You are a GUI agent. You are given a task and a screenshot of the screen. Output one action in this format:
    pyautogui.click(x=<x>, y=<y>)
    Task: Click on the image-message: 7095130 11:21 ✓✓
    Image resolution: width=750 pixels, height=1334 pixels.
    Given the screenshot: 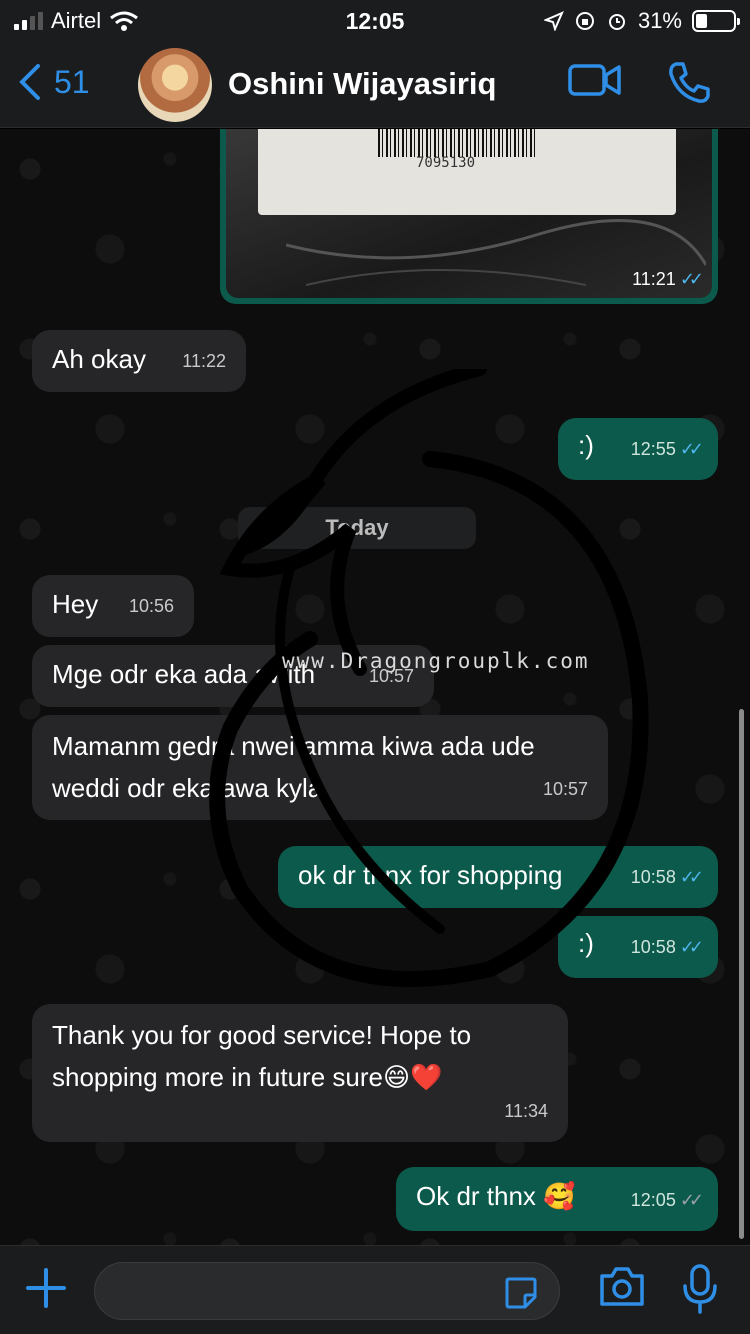 What is the action you would take?
    pyautogui.click(x=469, y=216)
    